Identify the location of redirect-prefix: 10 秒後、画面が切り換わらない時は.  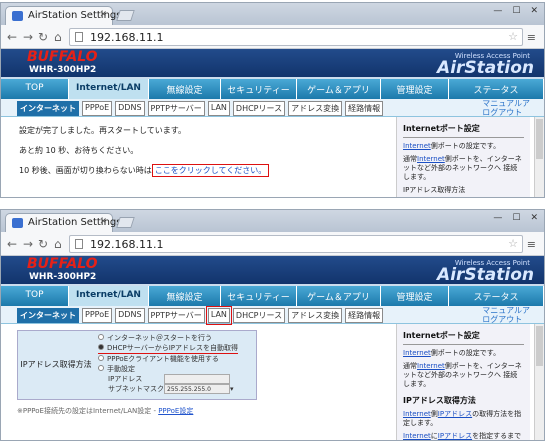
(85, 170).